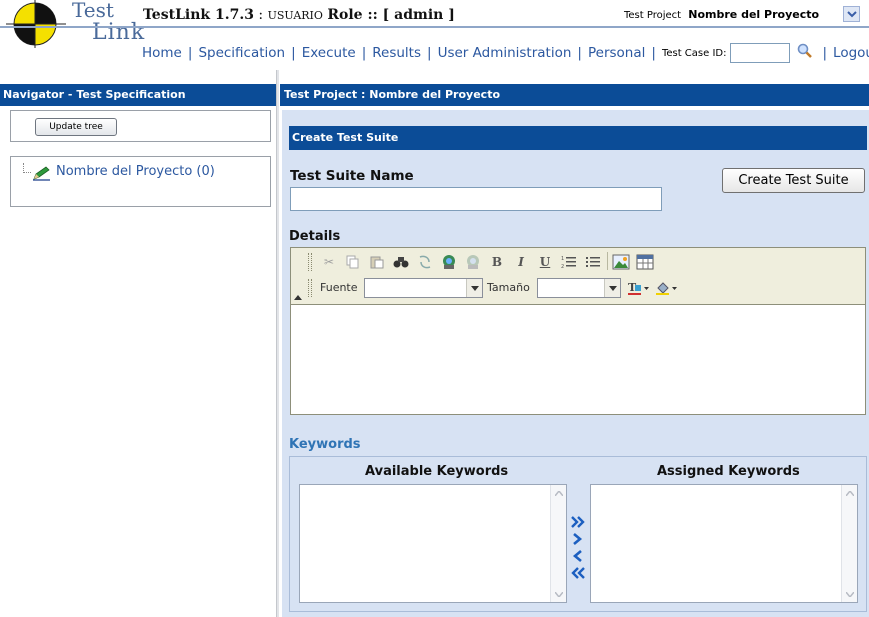 Image resolution: width=869 pixels, height=617 pixels. I want to click on move-left-icon, so click(578, 556).